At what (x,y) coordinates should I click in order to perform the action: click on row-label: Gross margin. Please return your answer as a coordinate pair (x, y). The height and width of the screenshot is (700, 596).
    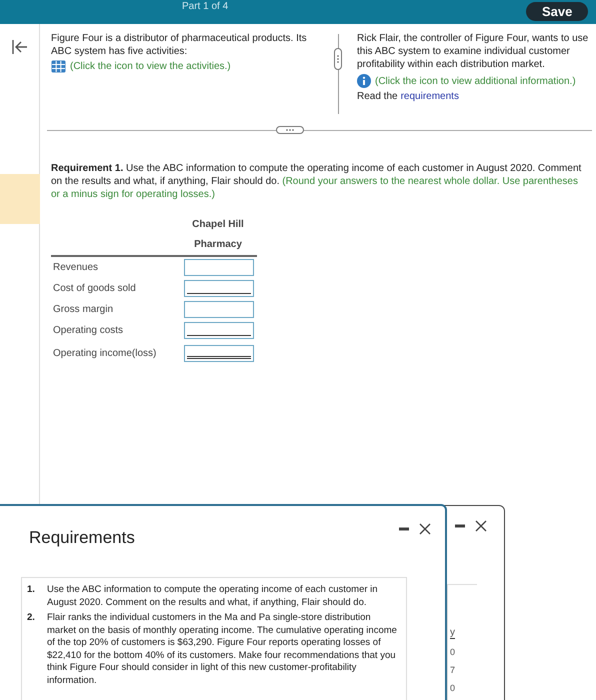
    Looking at the image, I should click on (83, 309).